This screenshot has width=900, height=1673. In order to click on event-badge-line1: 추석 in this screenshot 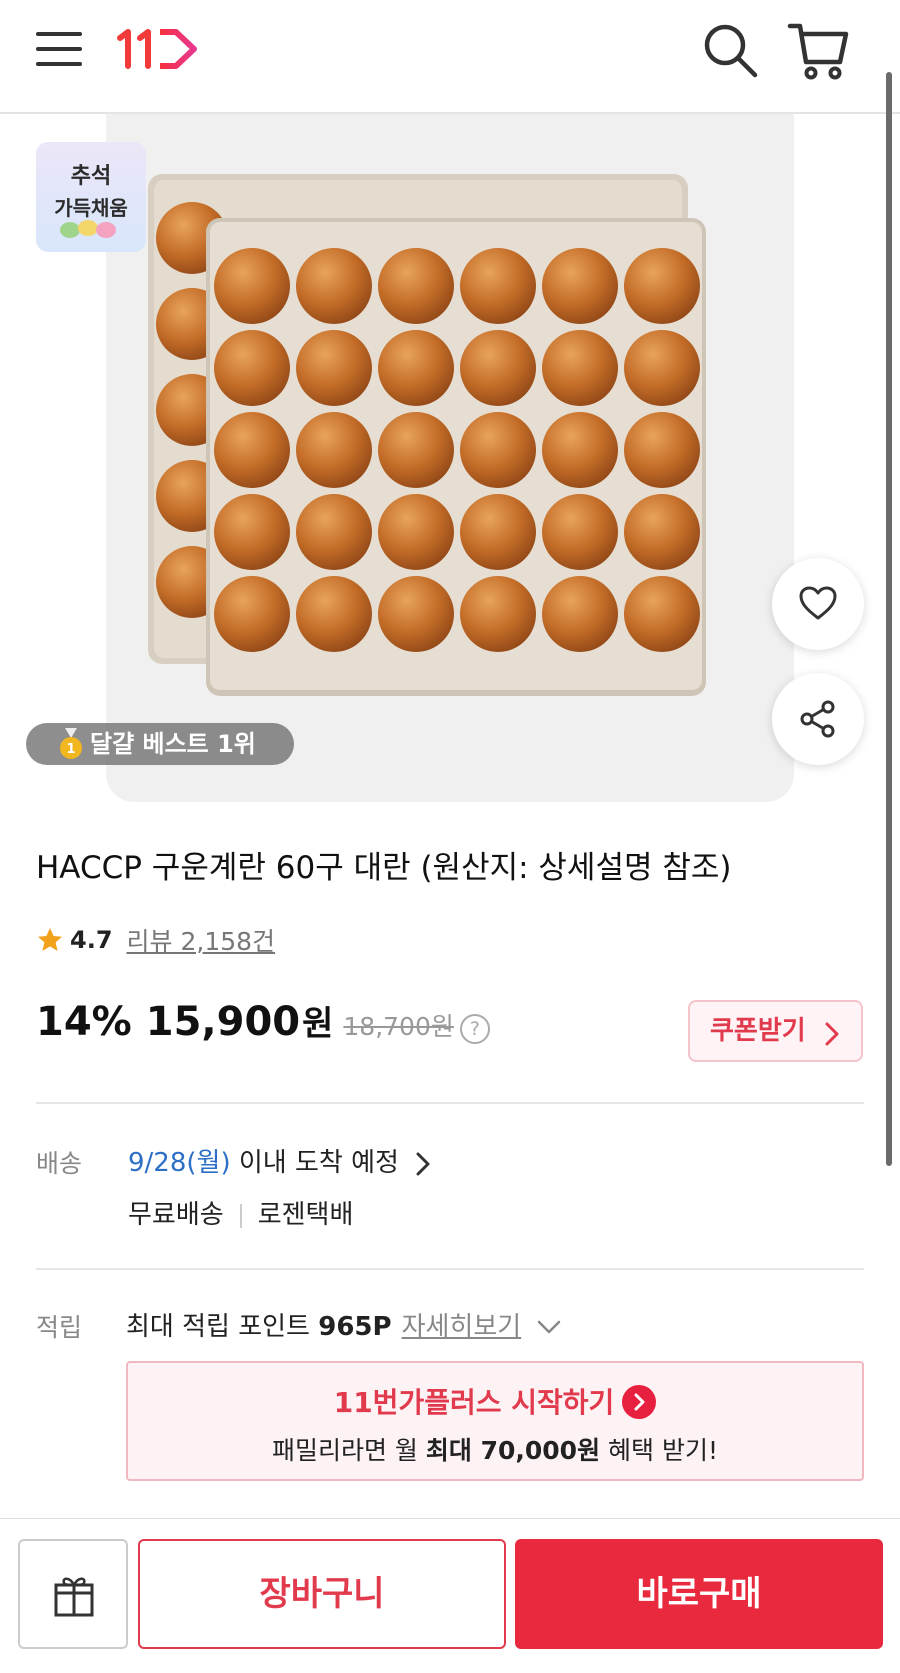, I will do `click(91, 176)`.